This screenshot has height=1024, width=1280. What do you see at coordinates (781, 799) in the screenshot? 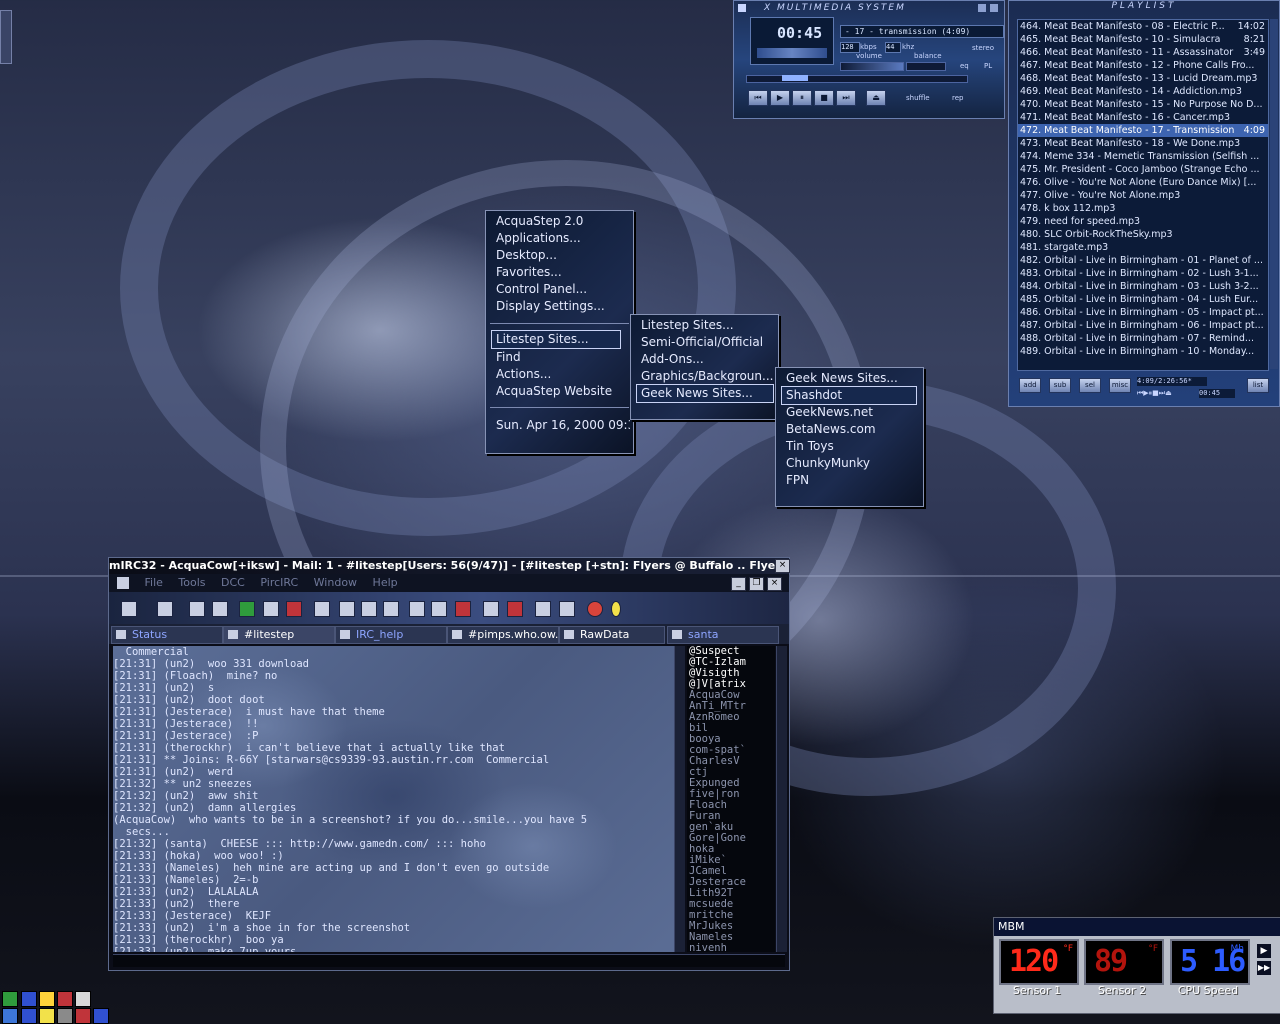
I see `nick-list-scrollbar` at bounding box center [781, 799].